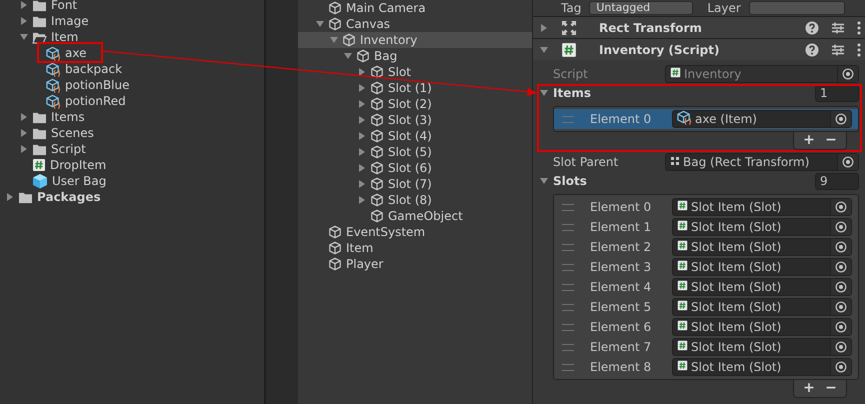 This screenshot has width=865, height=404. What do you see at coordinates (796, 8) in the screenshot?
I see `layer-dropdown` at bounding box center [796, 8].